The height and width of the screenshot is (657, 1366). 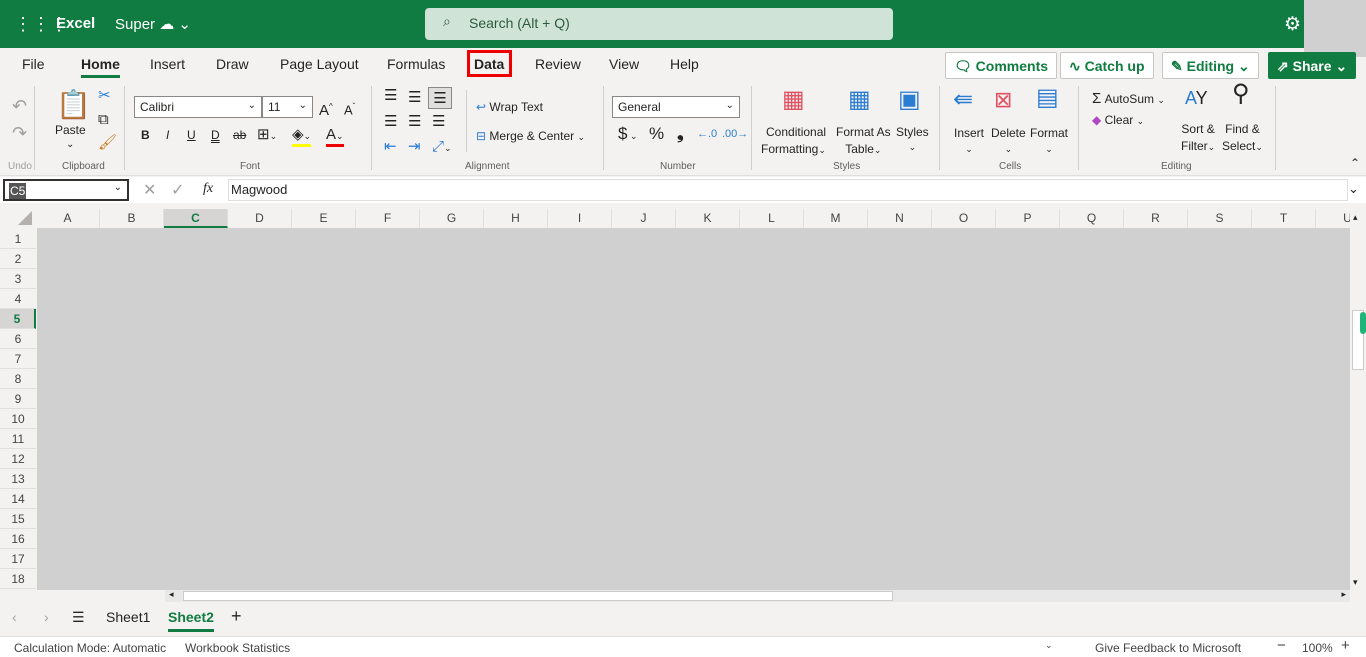 What do you see at coordinates (18, 579) in the screenshot?
I see `row-header: 18` at bounding box center [18, 579].